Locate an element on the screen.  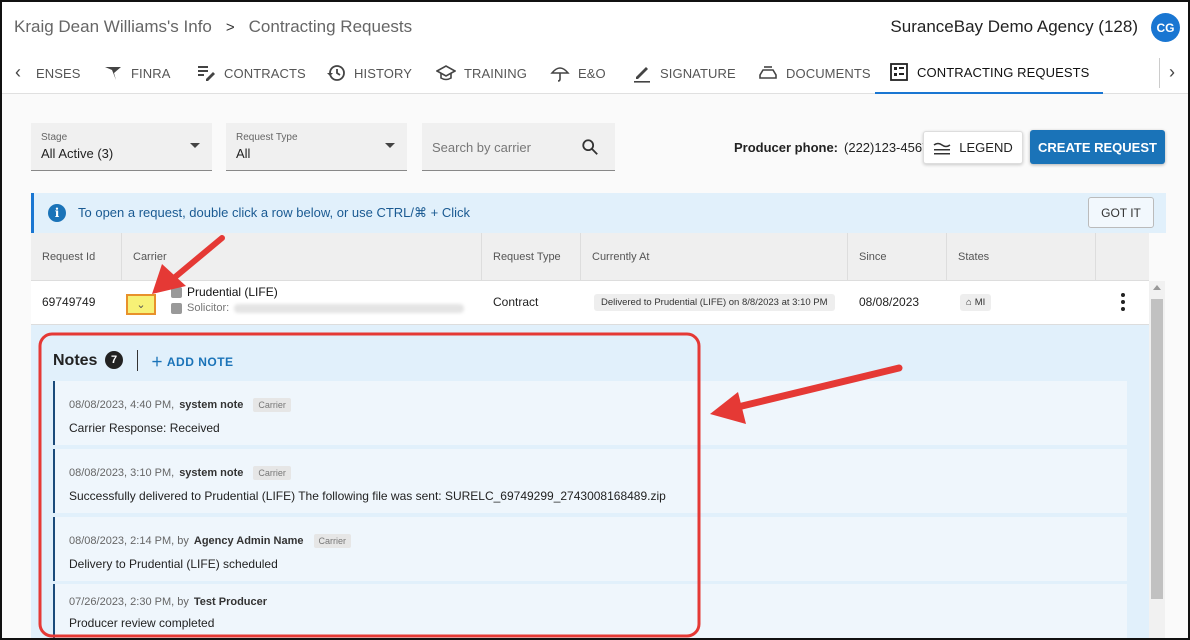
requests-icon is located at coordinates (899, 72).